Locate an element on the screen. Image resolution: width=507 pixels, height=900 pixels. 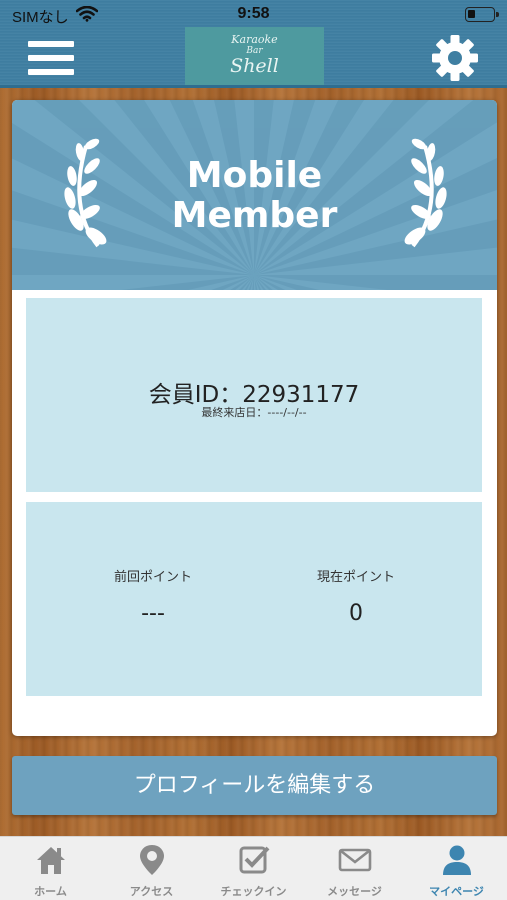
tab-mypage: マイページ is located at coordinates (456, 868).